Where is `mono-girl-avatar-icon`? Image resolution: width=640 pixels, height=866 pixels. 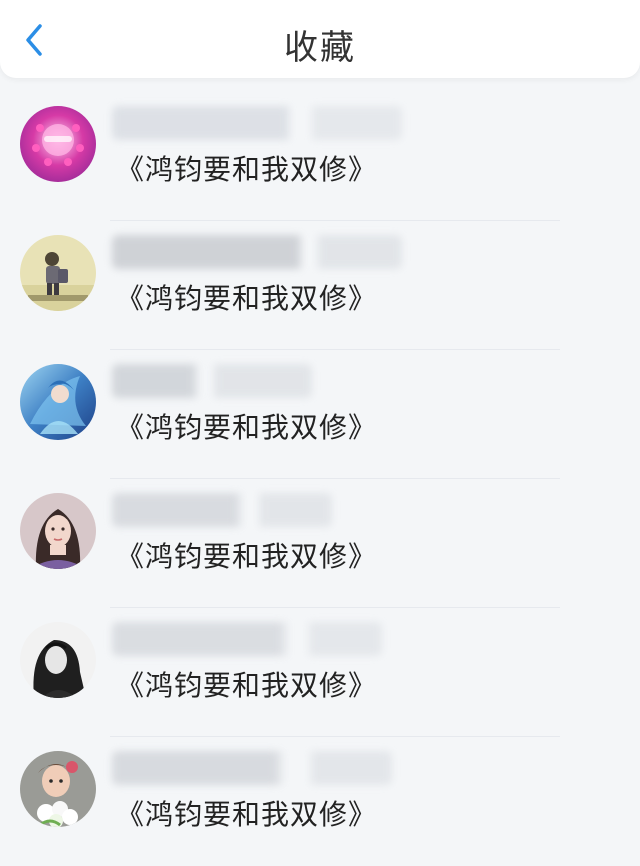 mono-girl-avatar-icon is located at coordinates (58, 660).